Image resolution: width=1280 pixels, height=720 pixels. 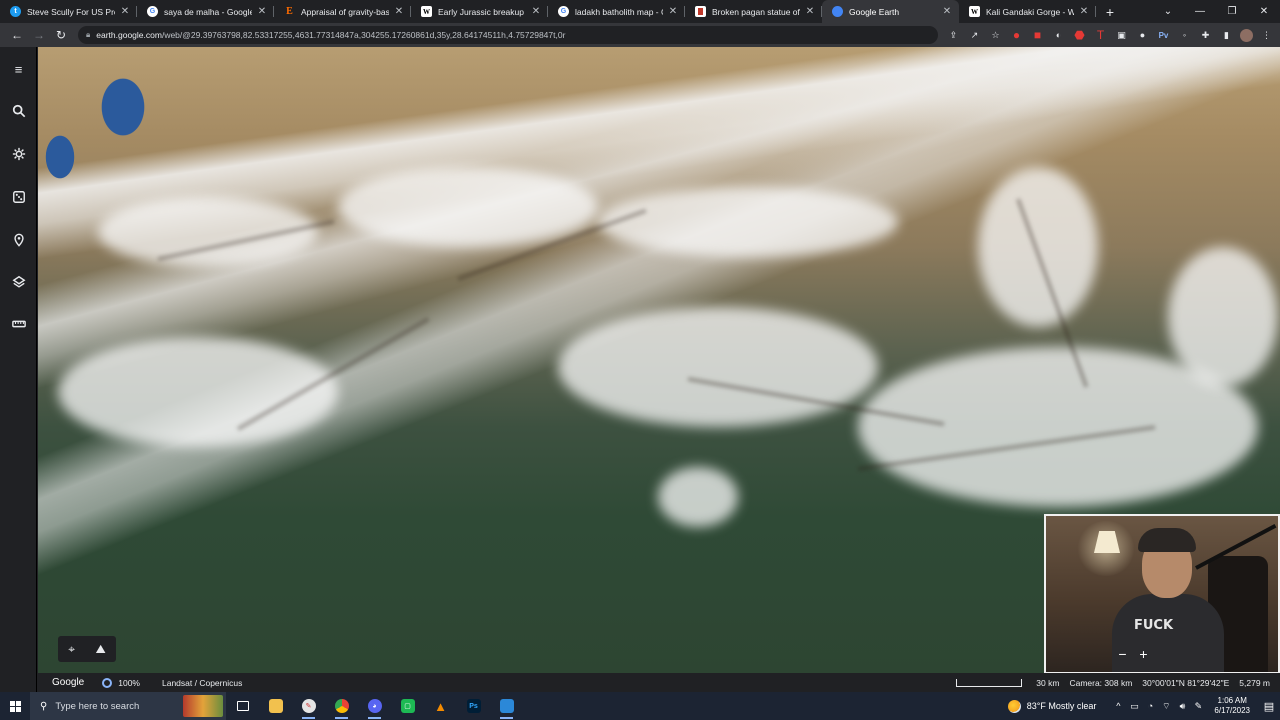 I want to click on app-green-button: ▢, so click(x=407, y=706).